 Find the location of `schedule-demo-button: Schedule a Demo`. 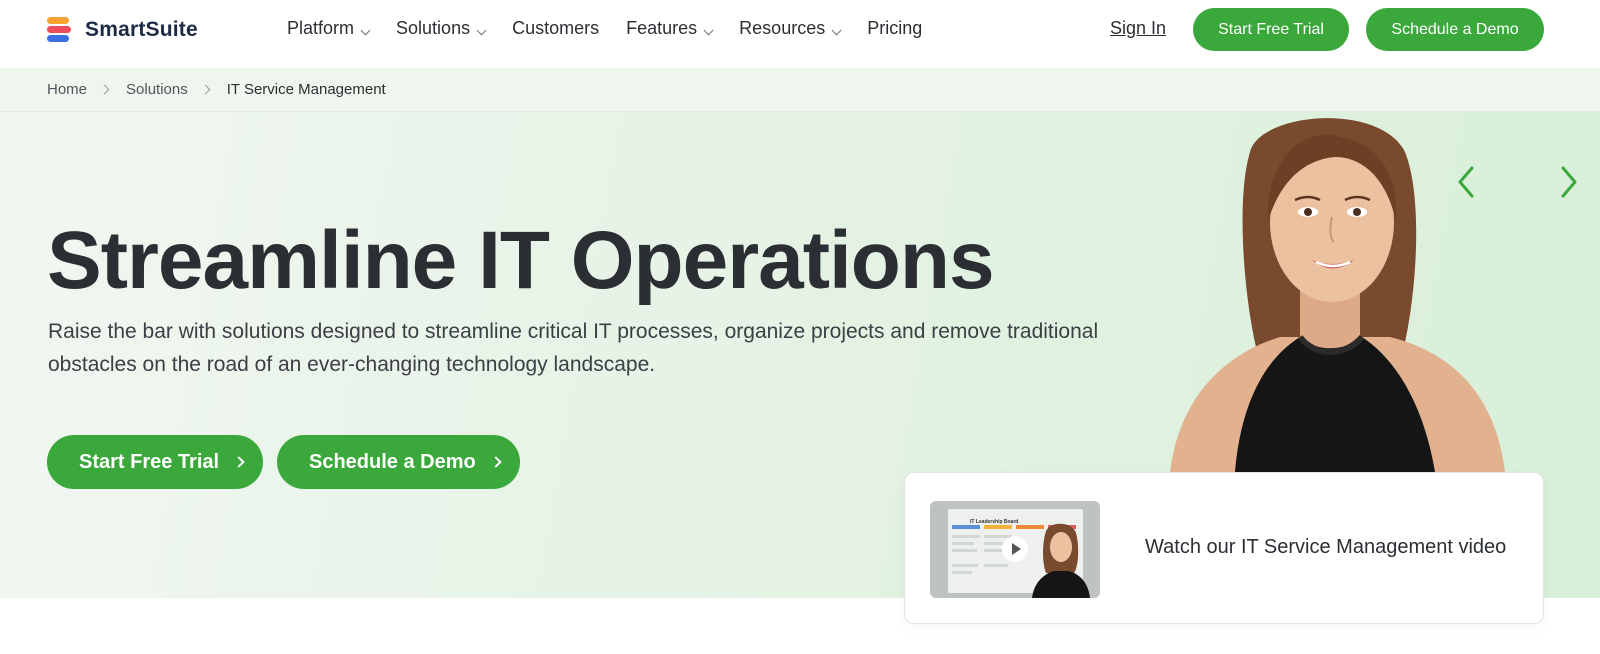

schedule-demo-button: Schedule a Demo is located at coordinates (1455, 29).